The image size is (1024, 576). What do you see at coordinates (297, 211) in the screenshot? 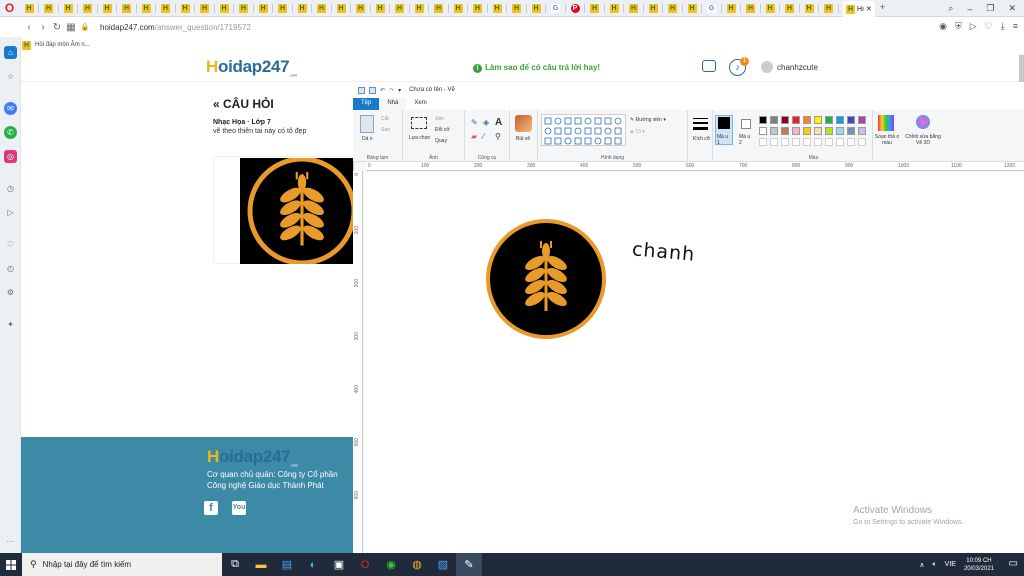
I see `question-image` at bounding box center [297, 211].